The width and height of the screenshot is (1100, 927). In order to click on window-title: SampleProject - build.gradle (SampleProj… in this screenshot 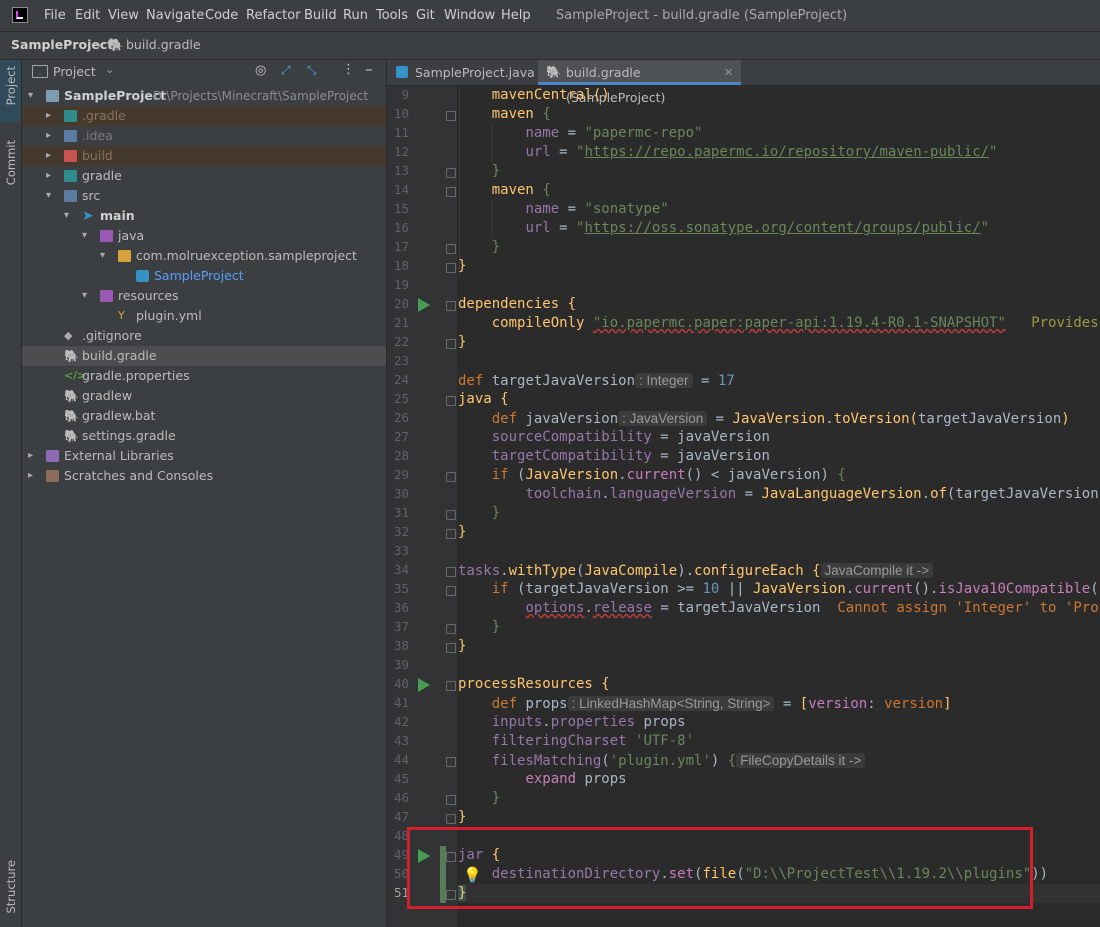, I will do `click(702, 15)`.